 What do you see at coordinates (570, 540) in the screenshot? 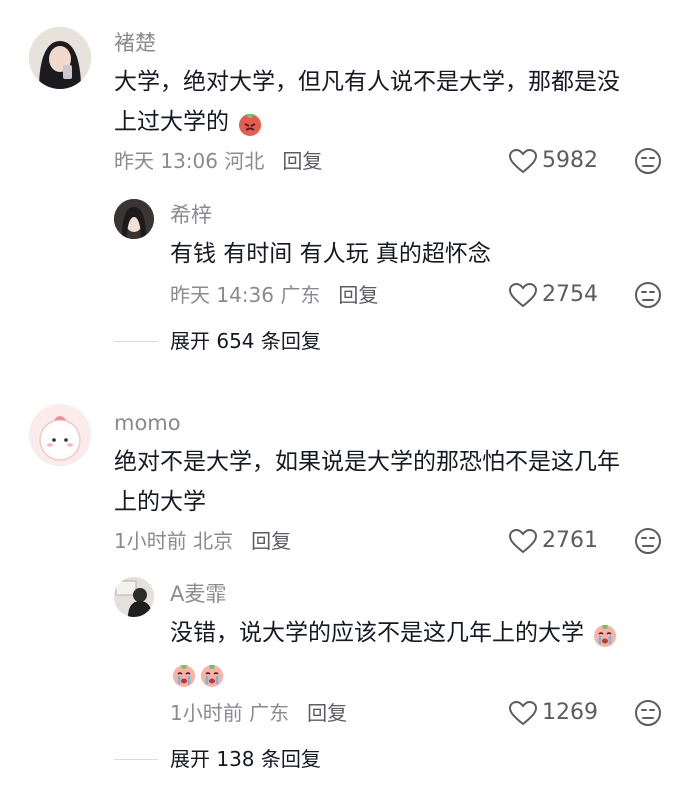
I see `like-count: 2761` at bounding box center [570, 540].